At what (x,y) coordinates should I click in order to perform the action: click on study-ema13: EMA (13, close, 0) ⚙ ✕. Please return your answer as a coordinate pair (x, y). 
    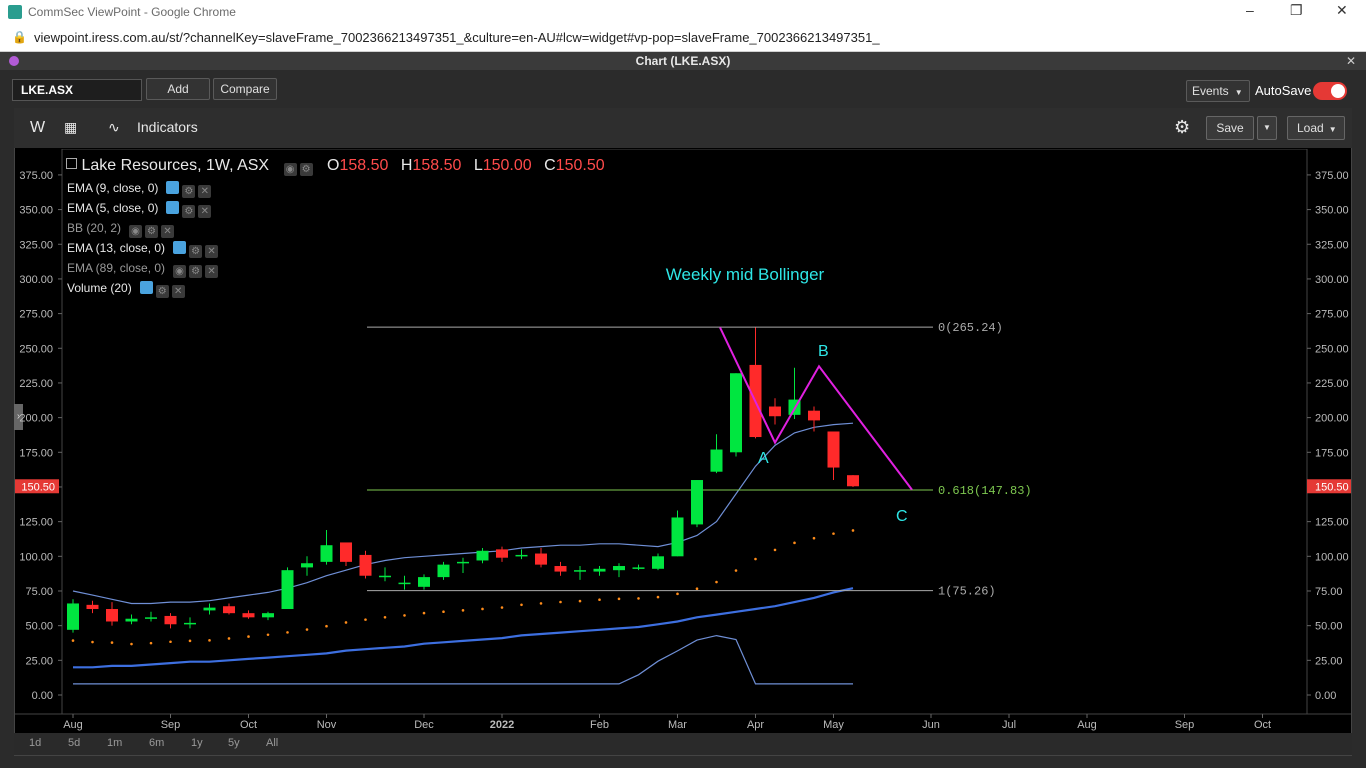
    Looking at the image, I should click on (143, 249).